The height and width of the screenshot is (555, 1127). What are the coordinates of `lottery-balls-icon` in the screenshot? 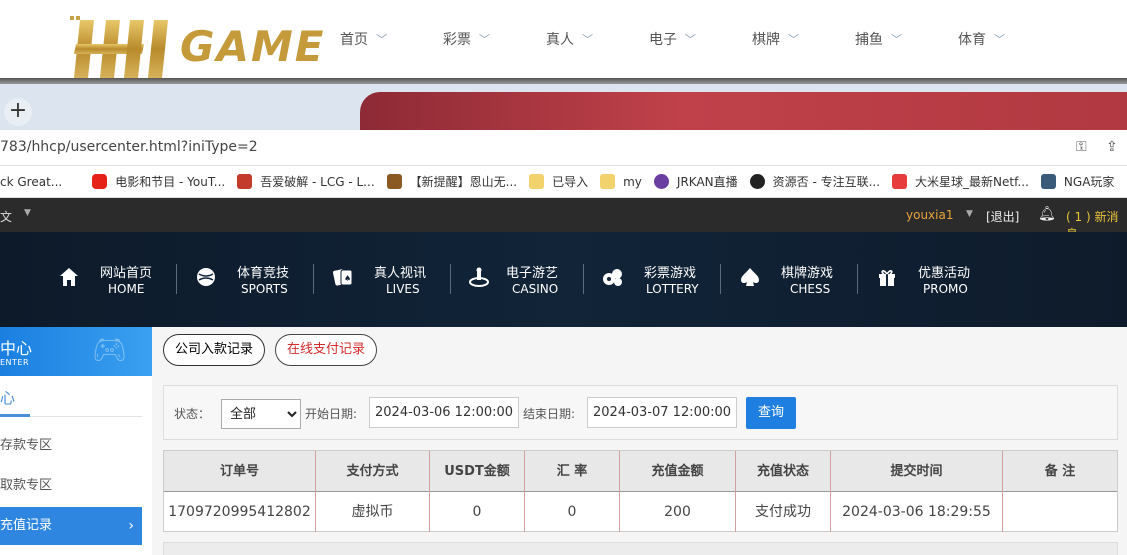 It's located at (612, 277).